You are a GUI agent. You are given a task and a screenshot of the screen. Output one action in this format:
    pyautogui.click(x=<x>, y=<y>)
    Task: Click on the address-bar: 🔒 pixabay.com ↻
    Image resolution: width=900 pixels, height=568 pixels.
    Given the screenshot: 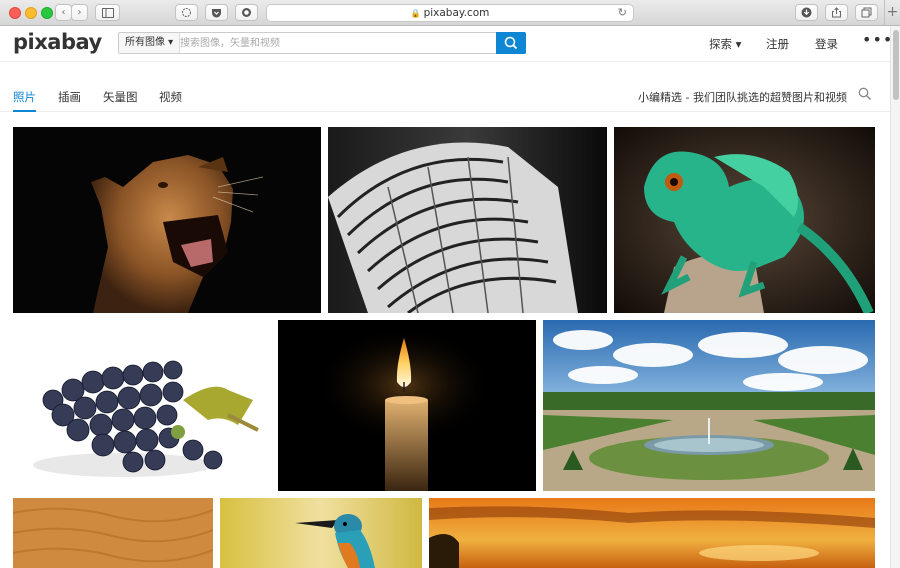 What is the action you would take?
    pyautogui.click(x=450, y=13)
    